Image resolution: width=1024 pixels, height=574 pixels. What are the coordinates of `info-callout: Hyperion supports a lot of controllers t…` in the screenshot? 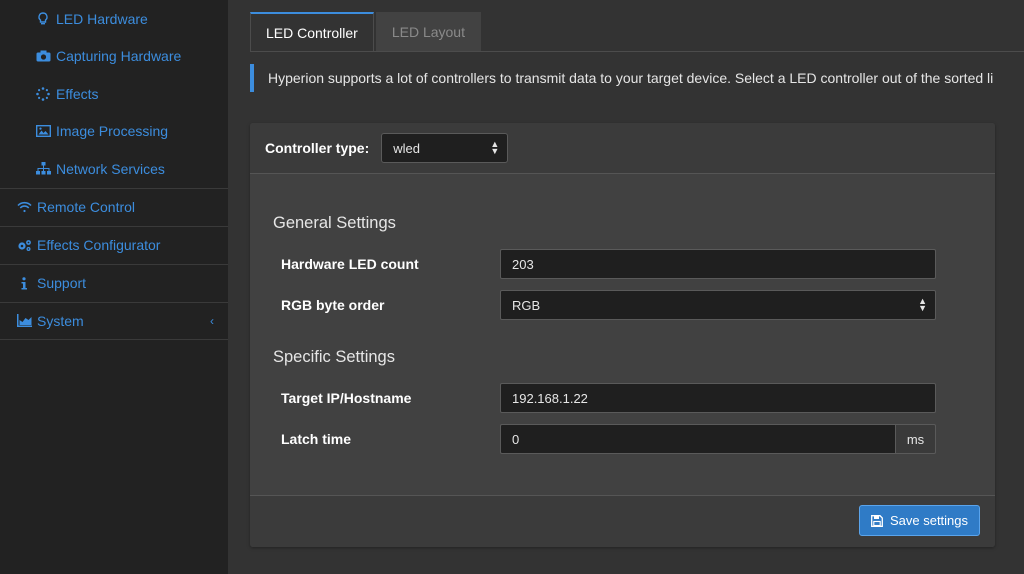 It's located at (637, 78).